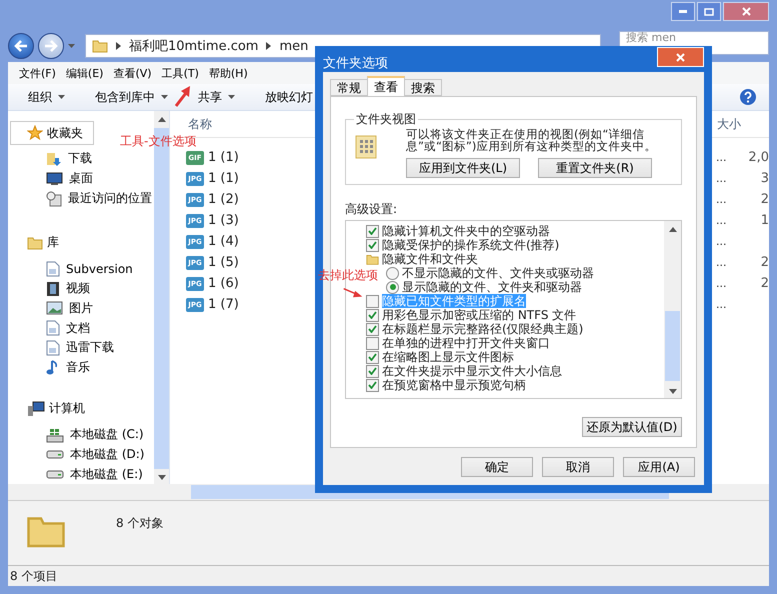  What do you see at coordinates (34, 576) in the screenshot?
I see `status-text: 8 个项目` at bounding box center [34, 576].